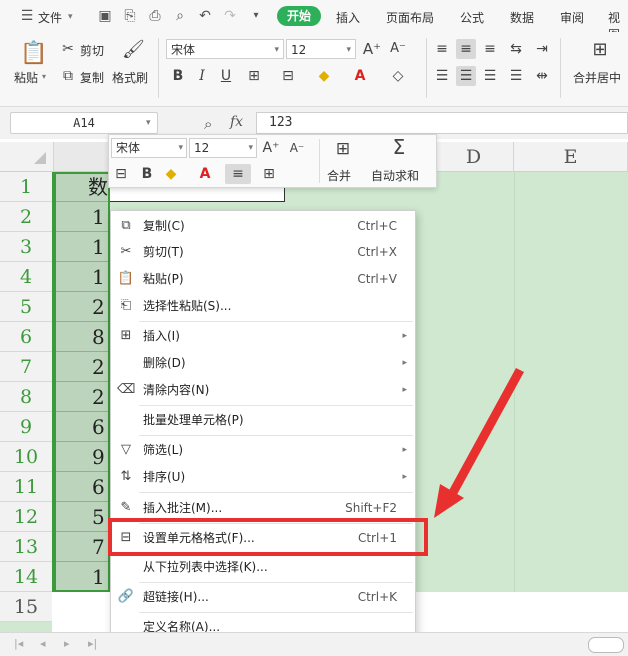  What do you see at coordinates (27, 157) in the screenshot?
I see `select-all-corner` at bounding box center [27, 157].